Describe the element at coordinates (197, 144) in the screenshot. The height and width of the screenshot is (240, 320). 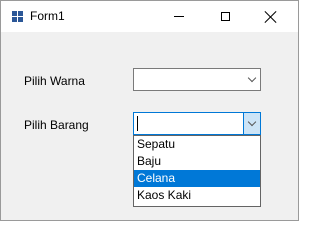
I see `dropdown-option: Sepatu` at that location.